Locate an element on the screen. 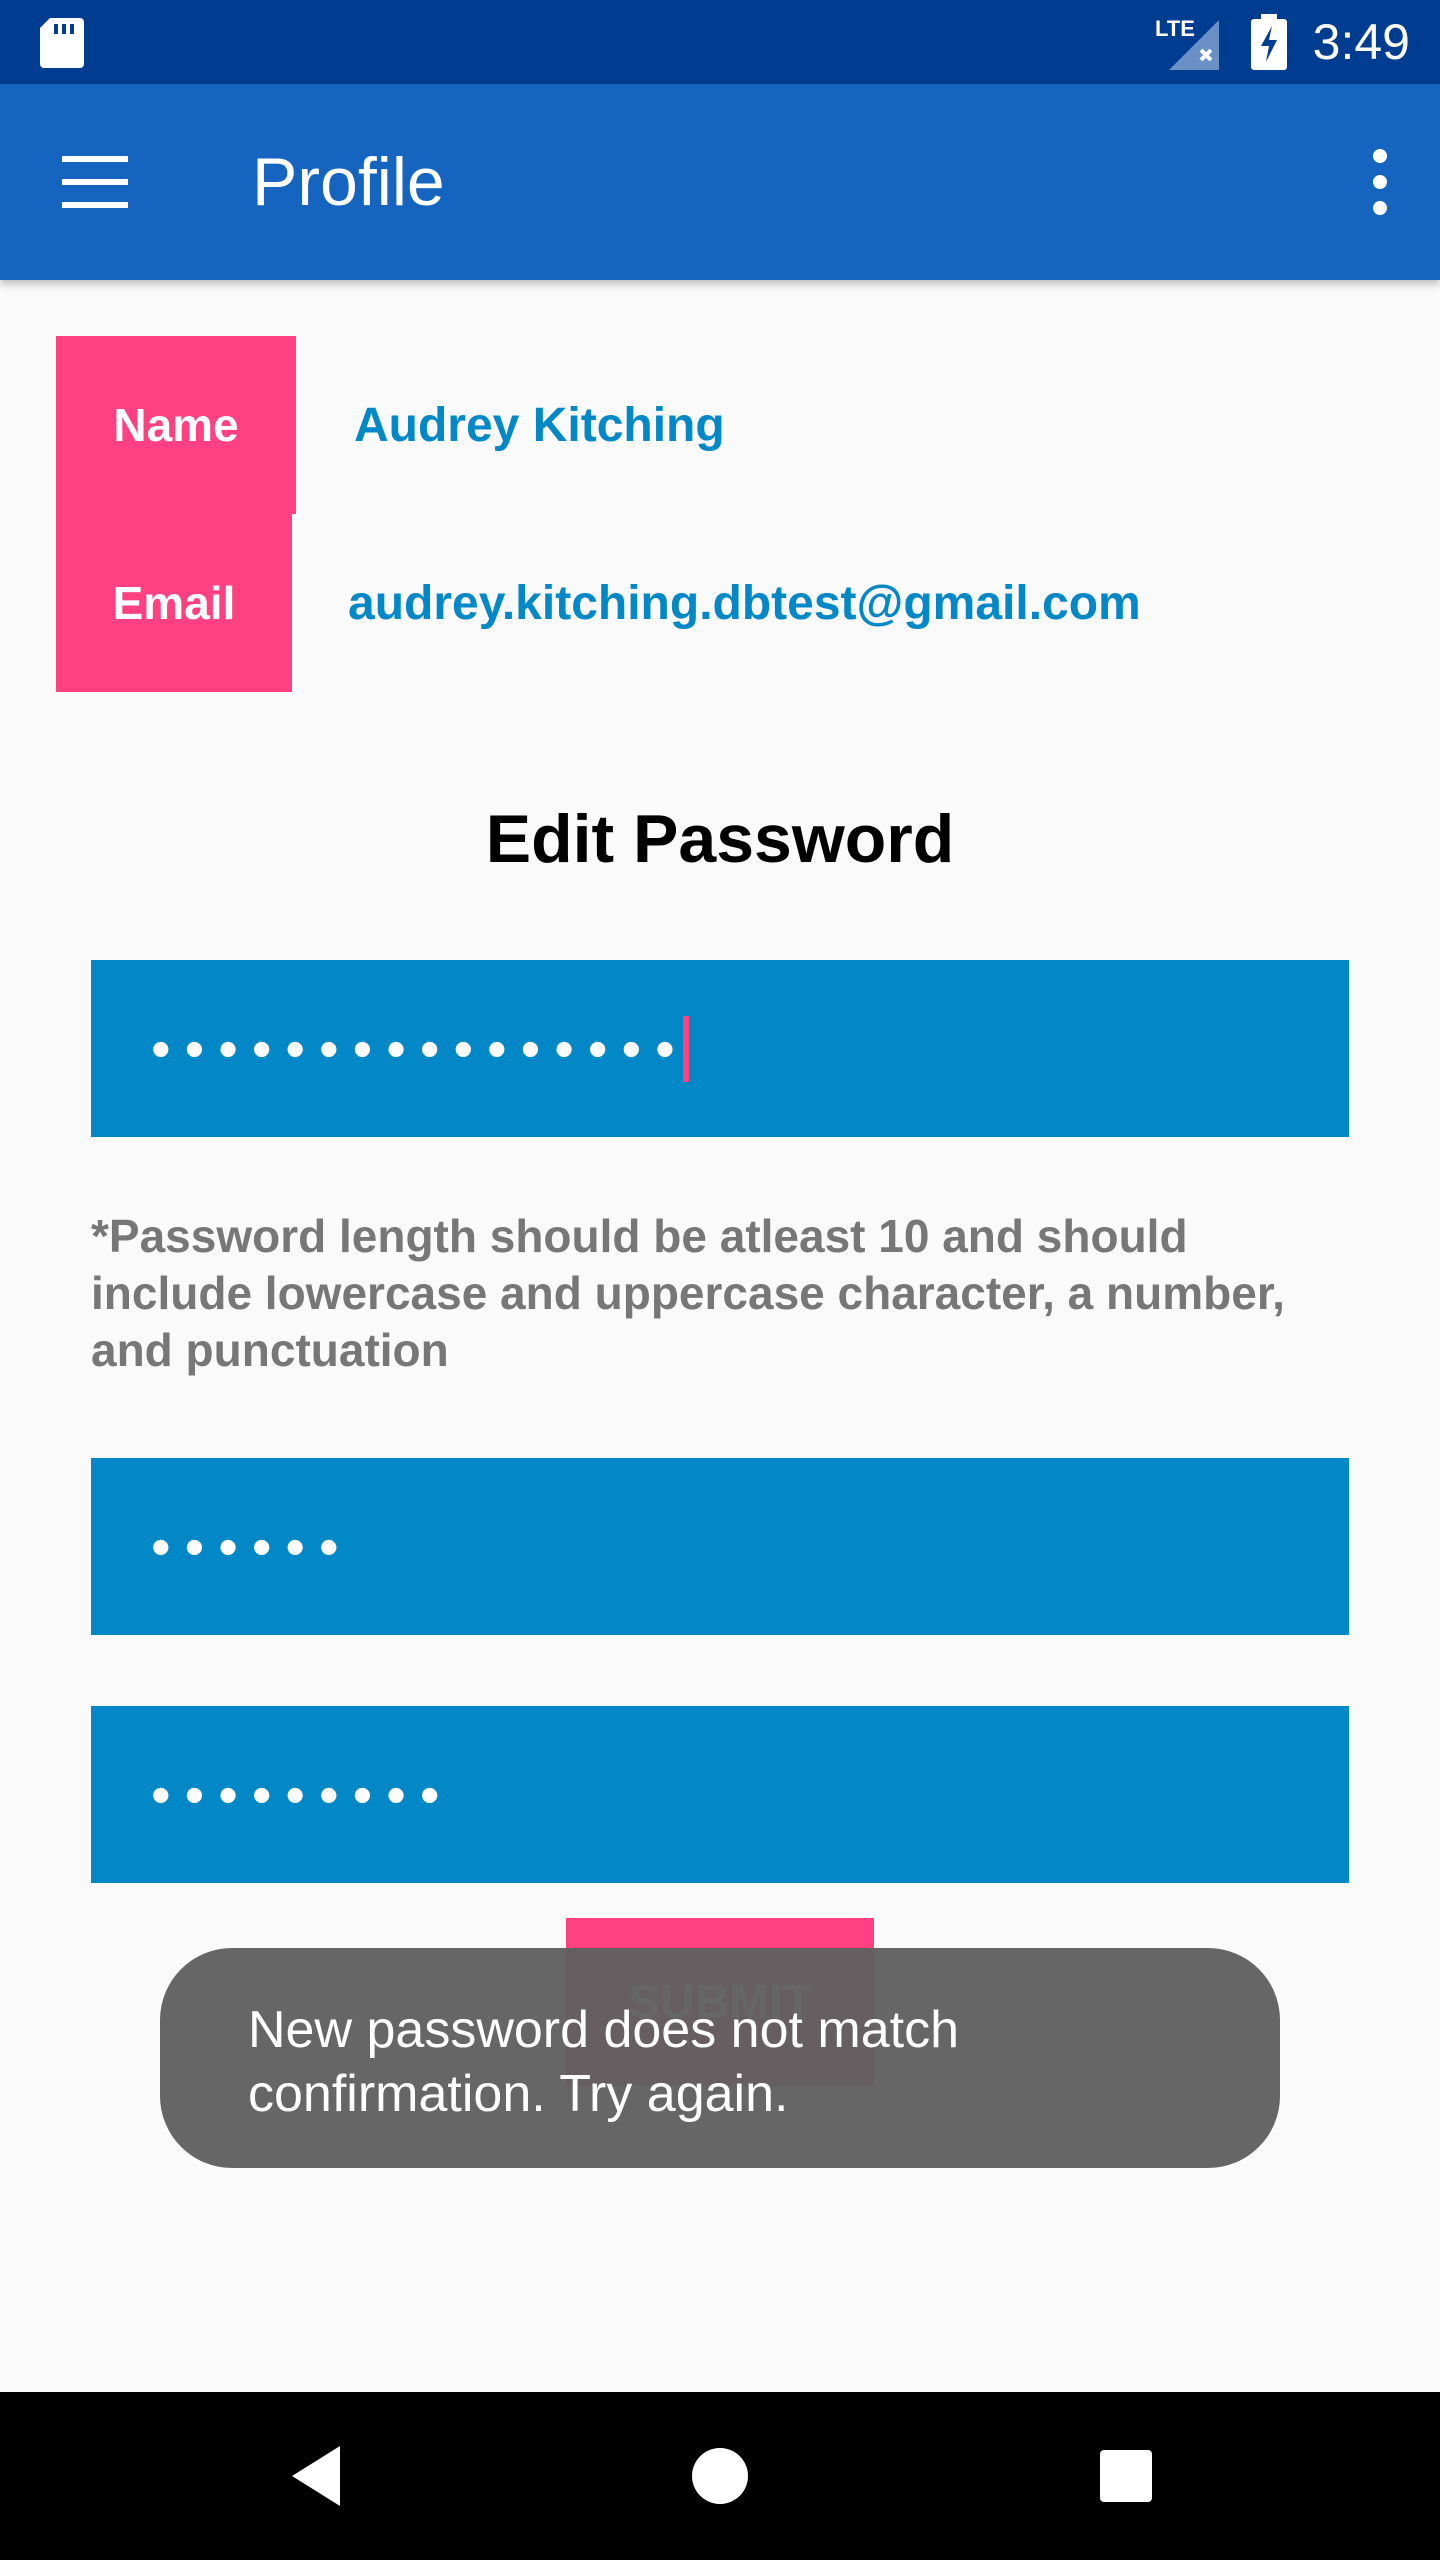  battery-charging-icon is located at coordinates (1268, 42).